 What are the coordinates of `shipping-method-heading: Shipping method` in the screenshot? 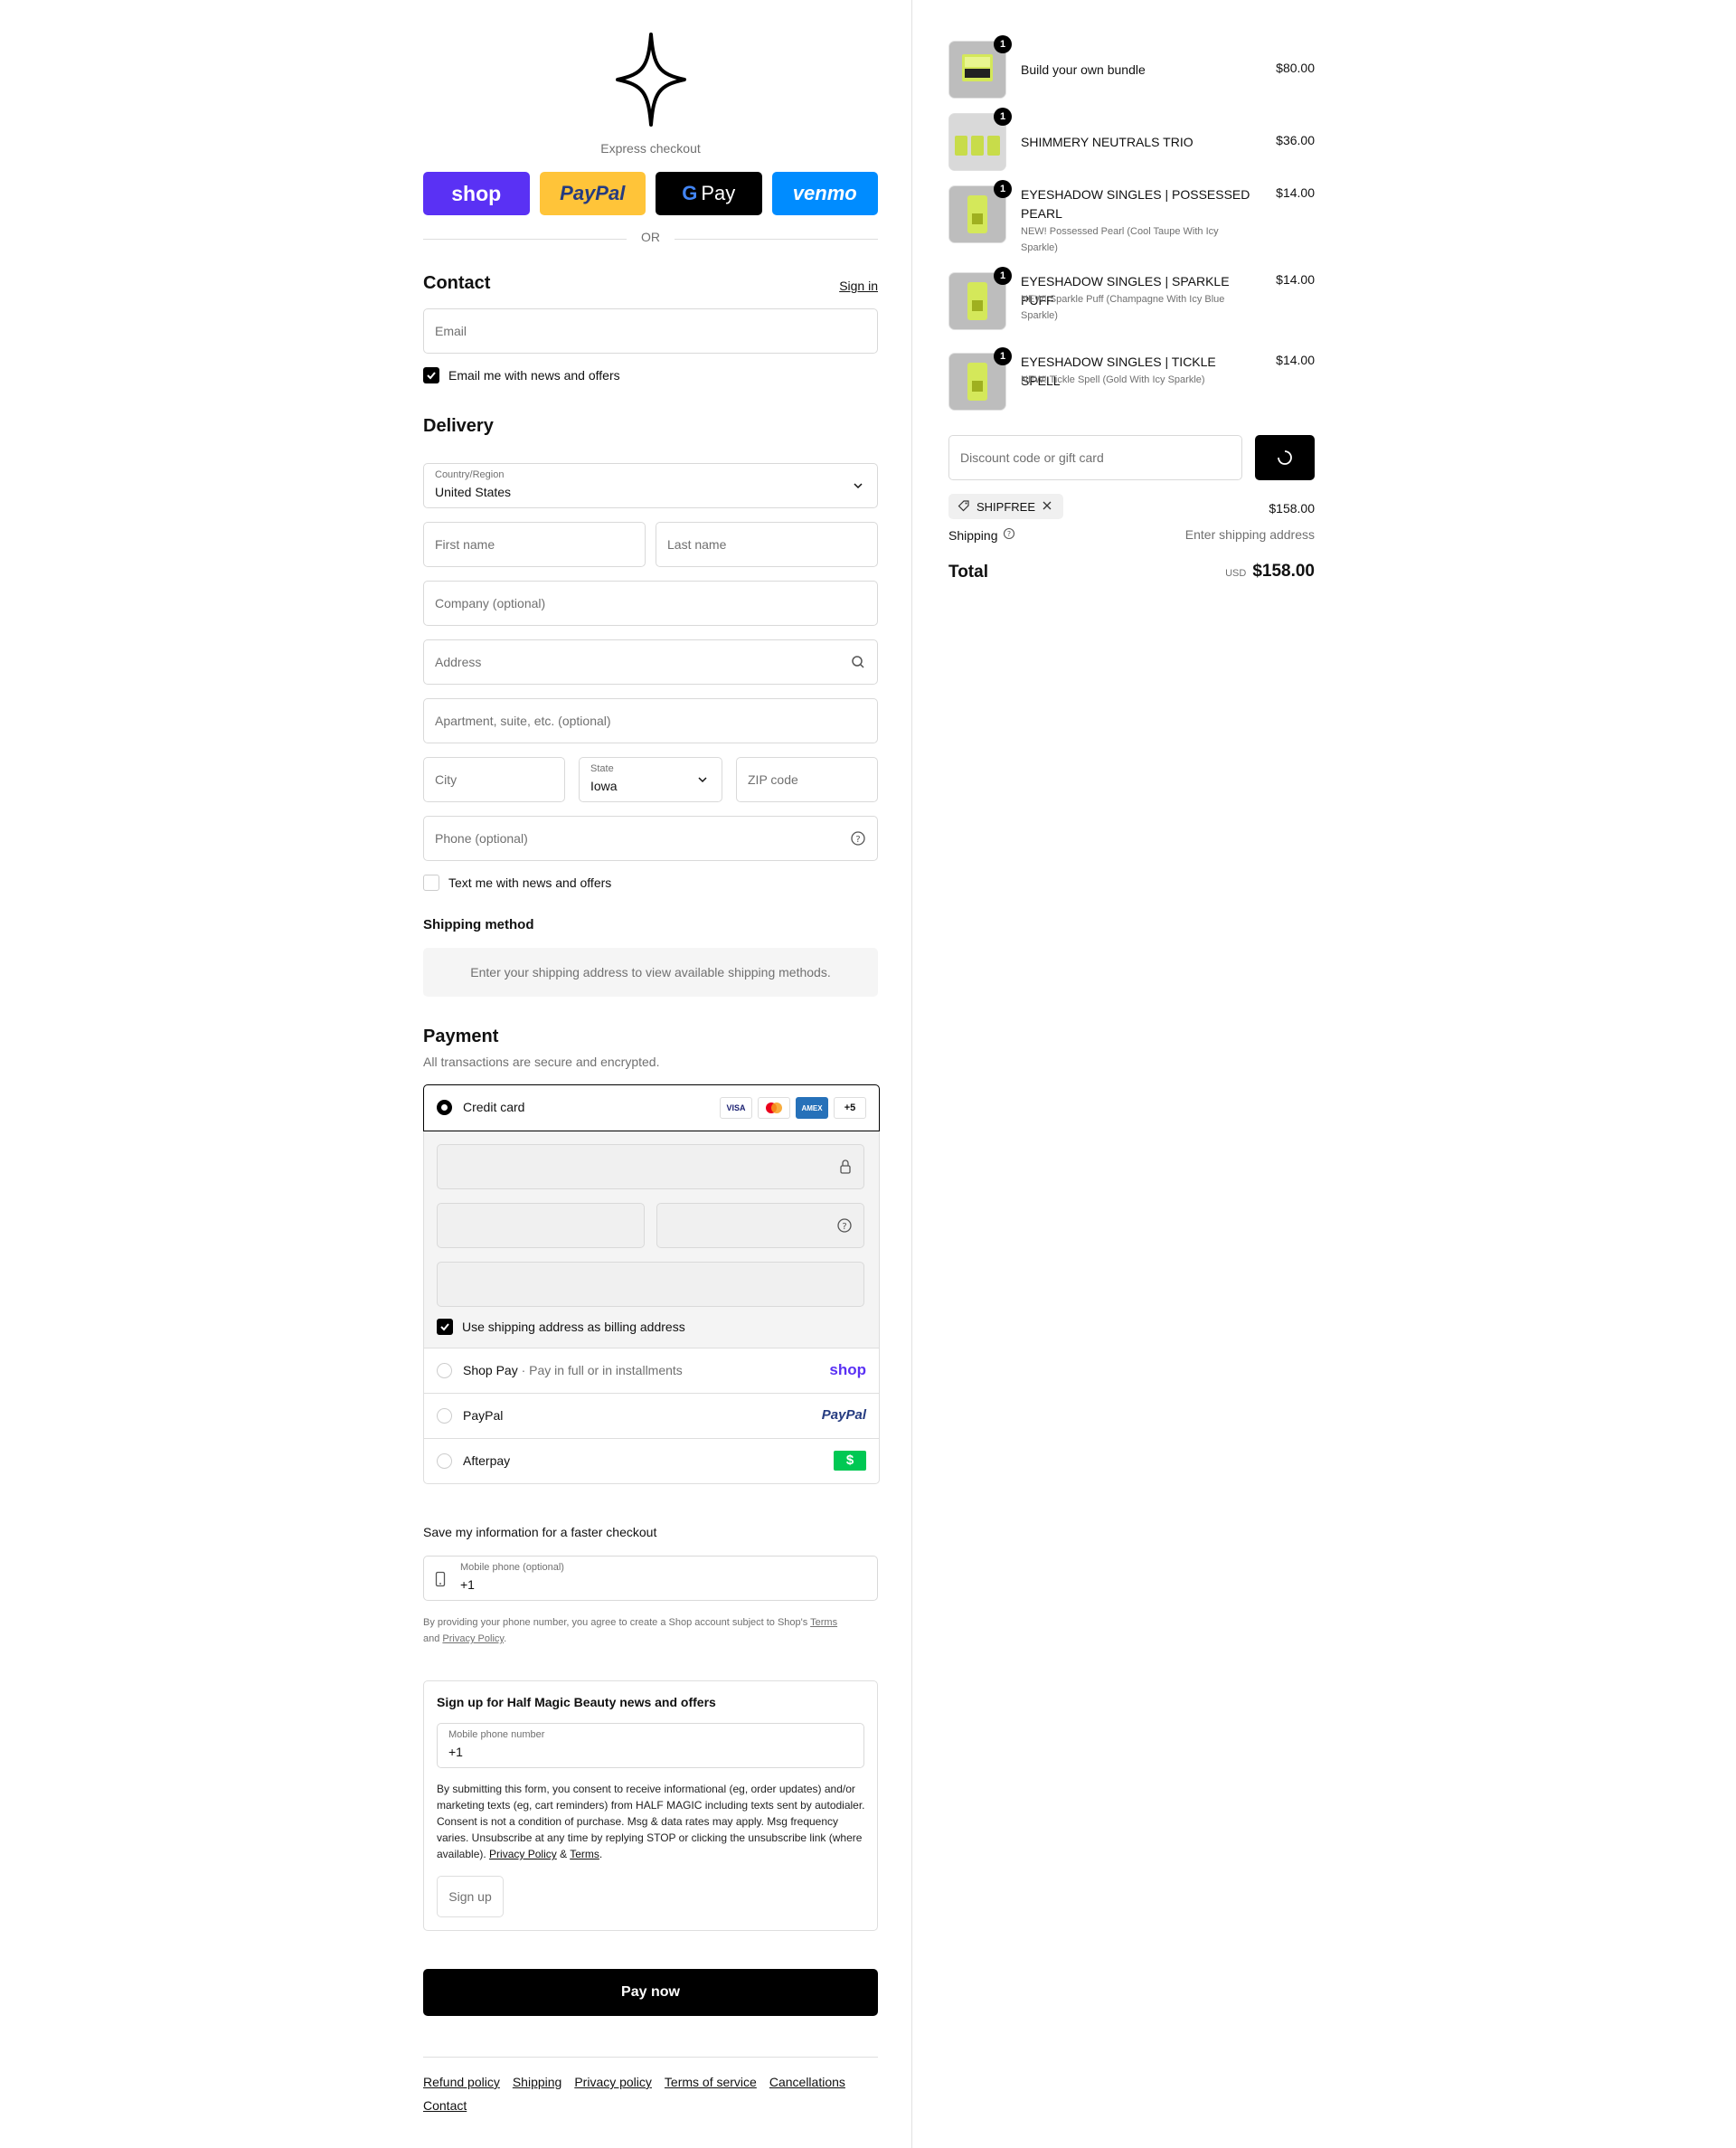 It's located at (479, 924).